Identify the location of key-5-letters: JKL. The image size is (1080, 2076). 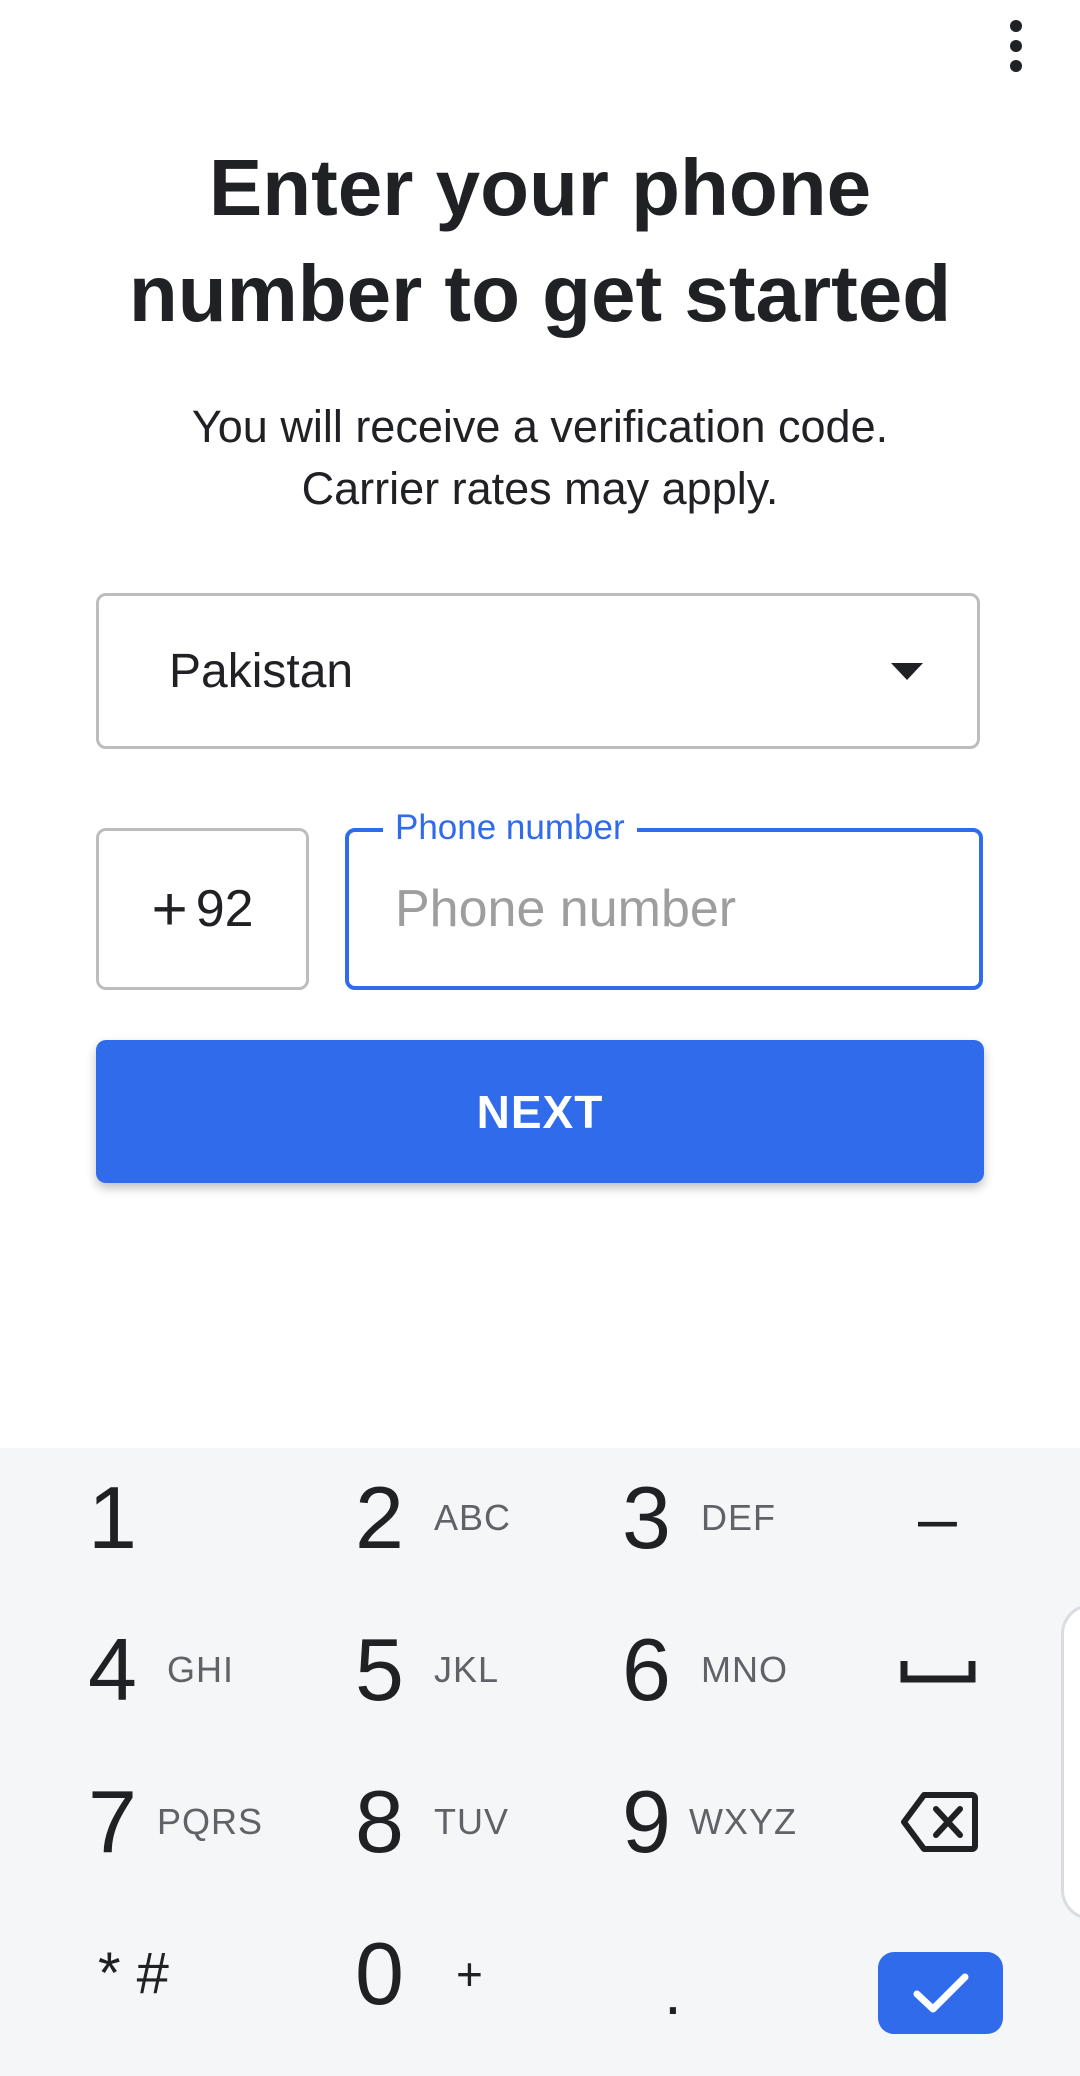
(466, 1669).